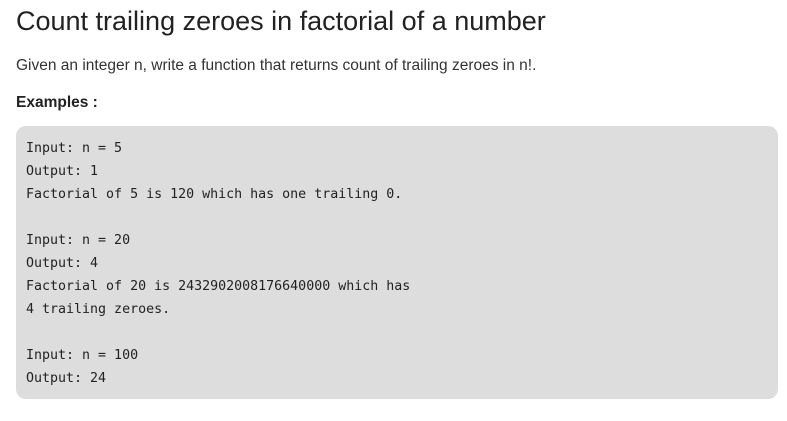  What do you see at coordinates (98, 309) in the screenshot?
I see `code-line-explanation-20-cont: 4 trailing zeroes.` at bounding box center [98, 309].